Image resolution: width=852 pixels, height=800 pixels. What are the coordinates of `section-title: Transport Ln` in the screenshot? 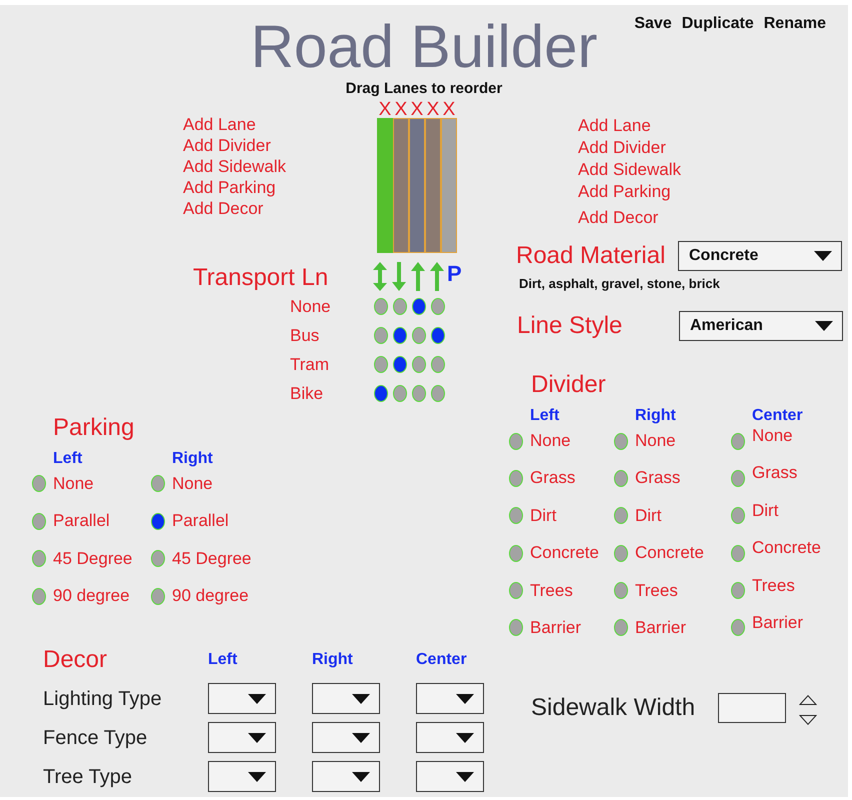 It's located at (260, 278).